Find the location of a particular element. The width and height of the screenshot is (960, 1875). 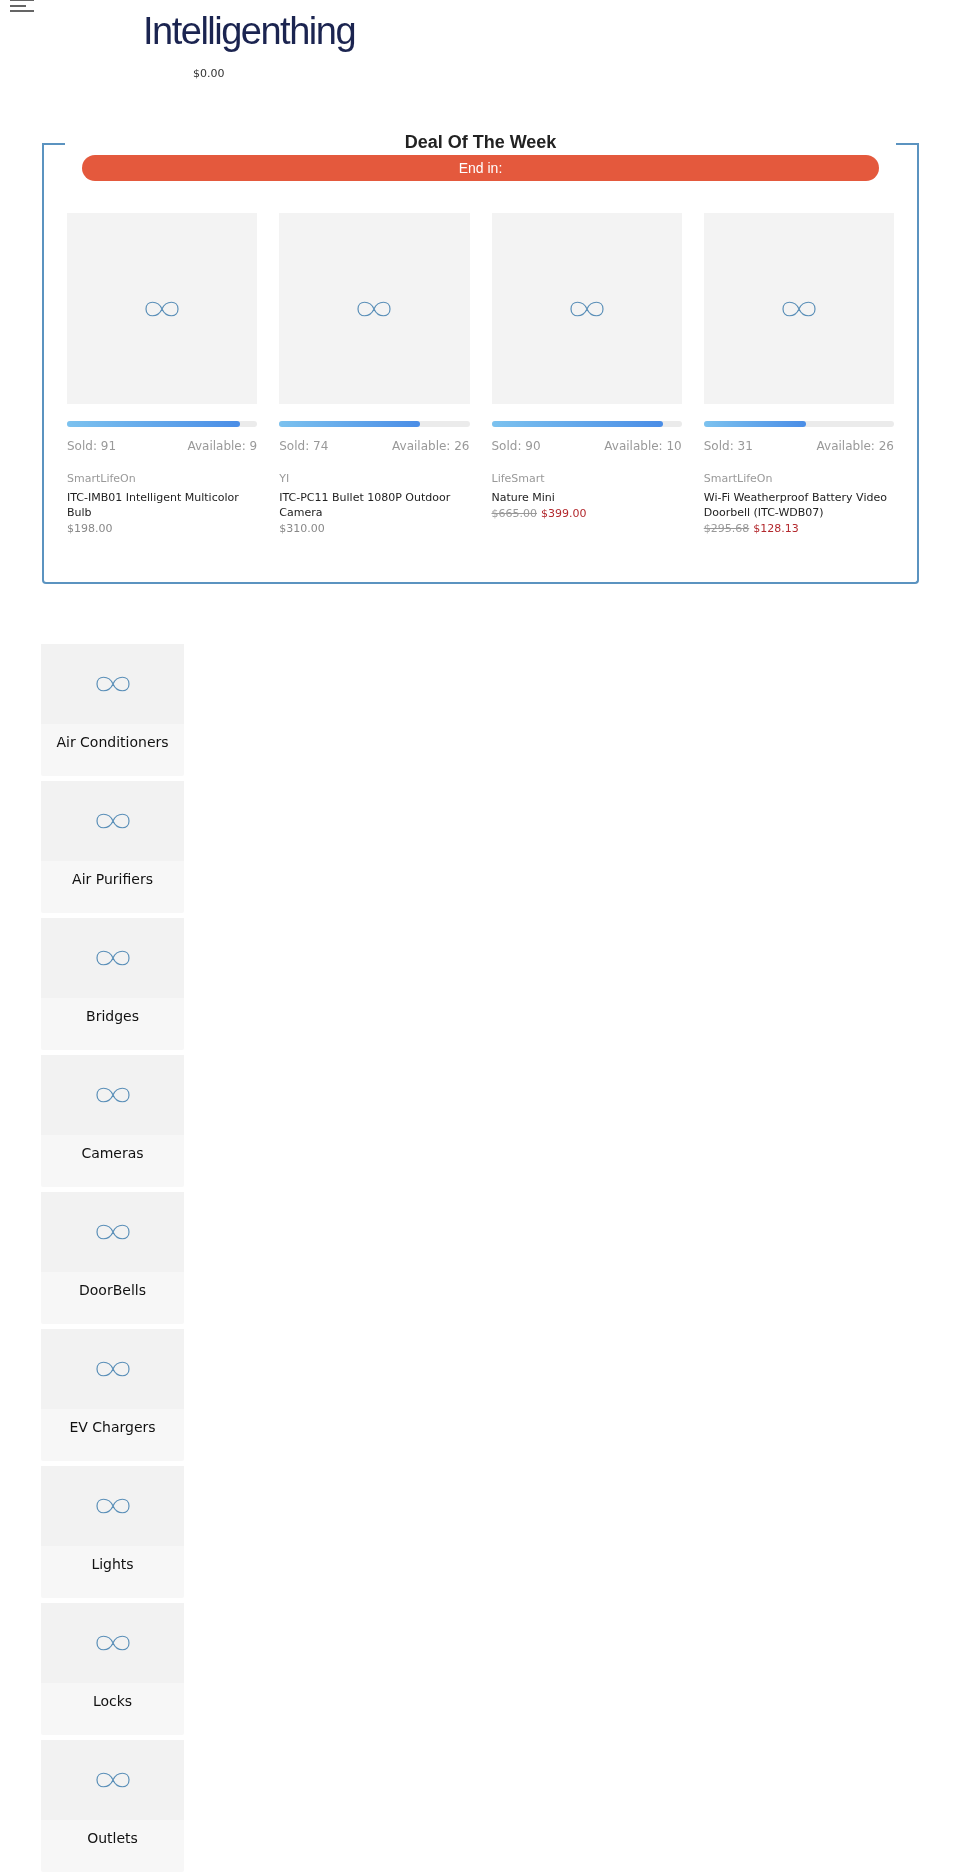

category-label: Lights is located at coordinates (112, 1564).